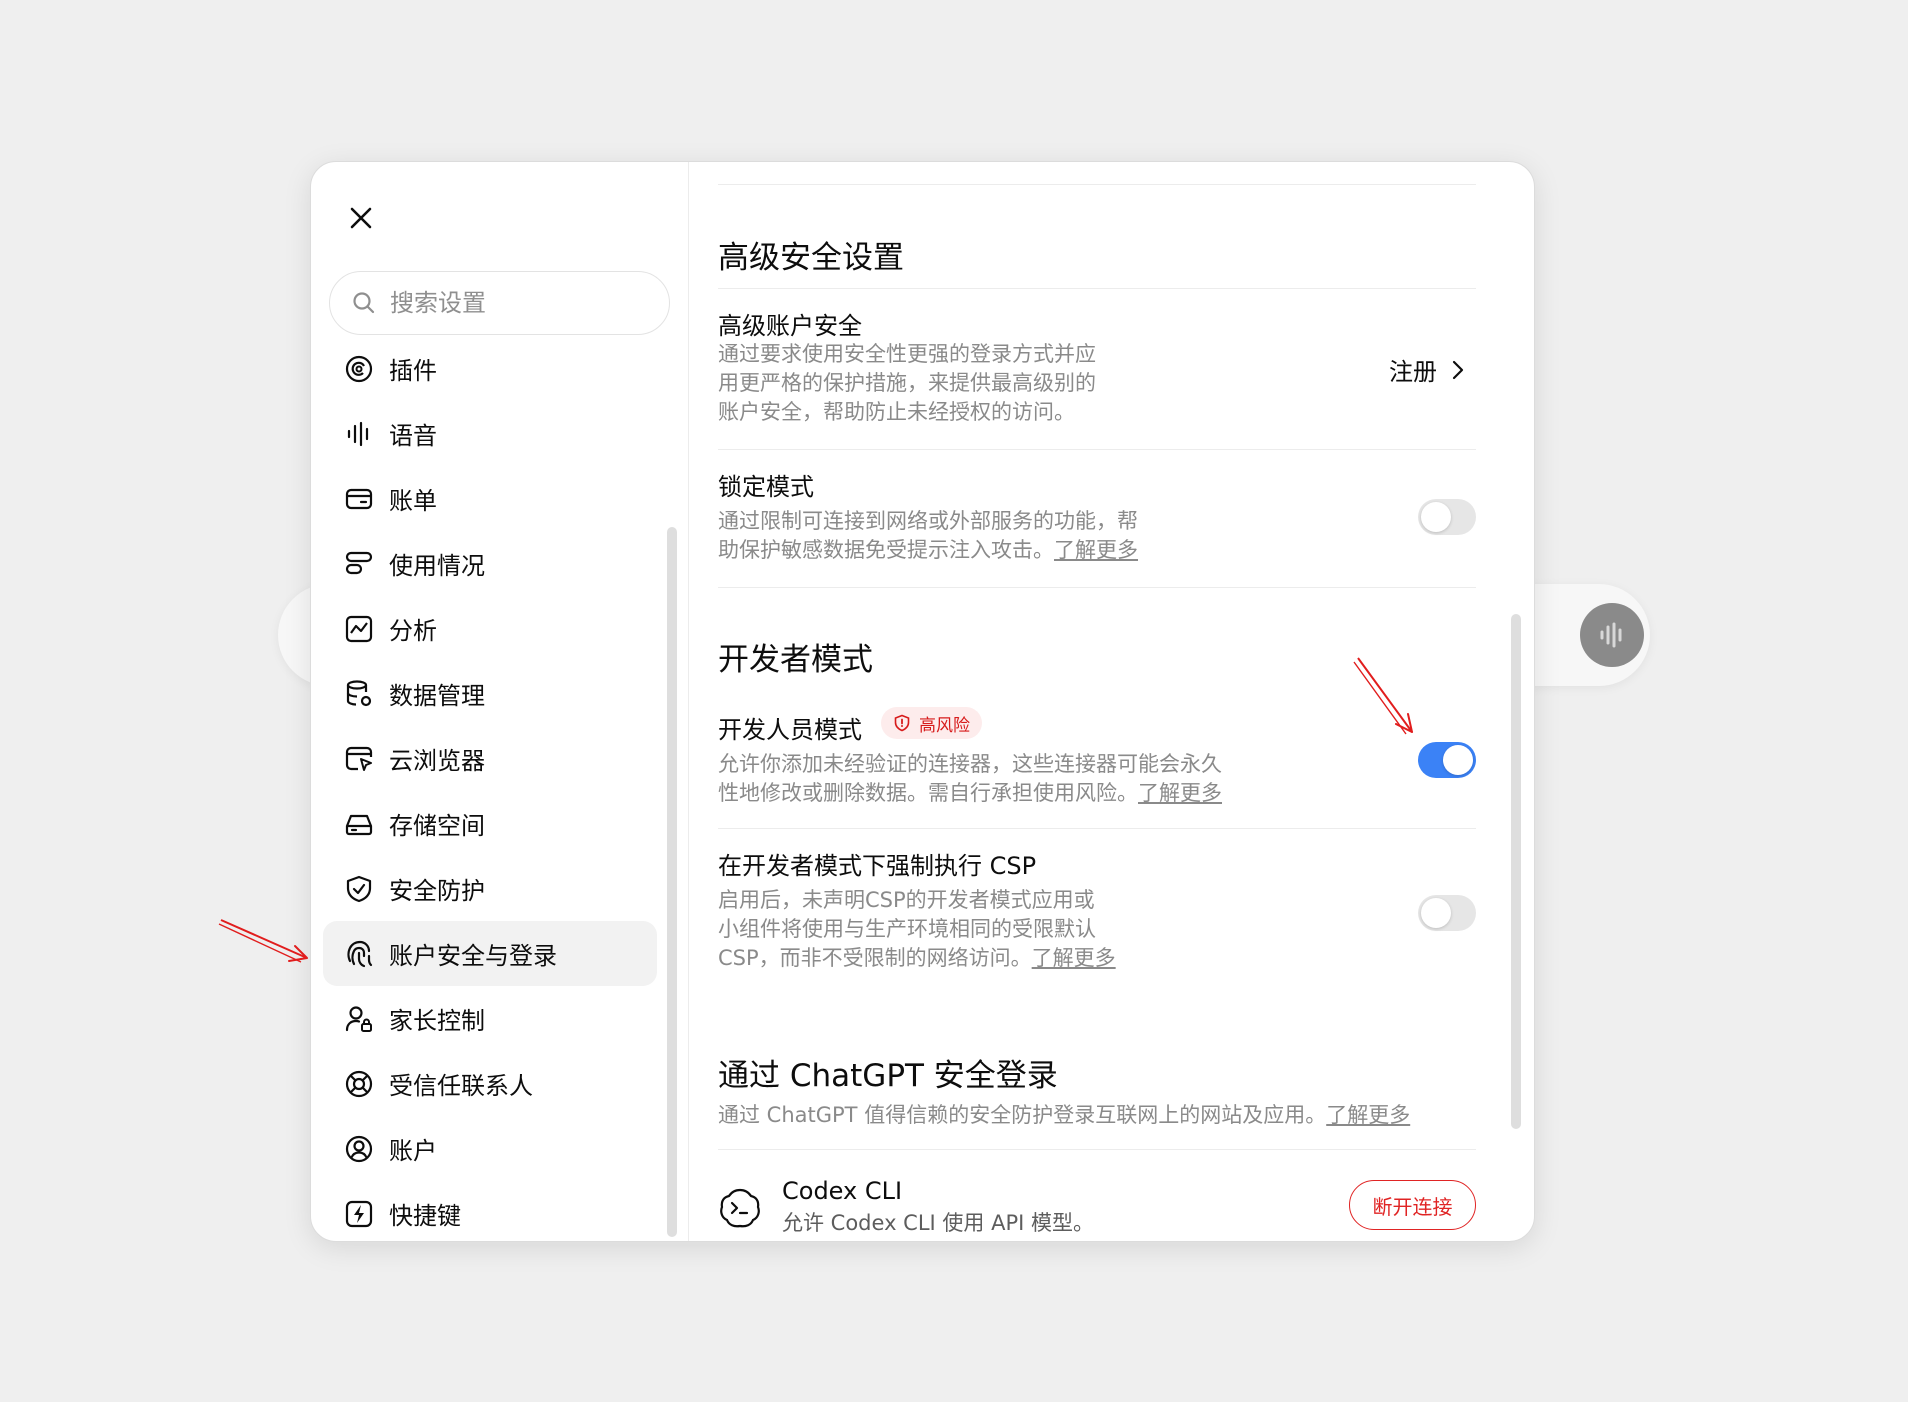 This screenshot has height=1402, width=1908. I want to click on user-circle-icon, so click(359, 1149).